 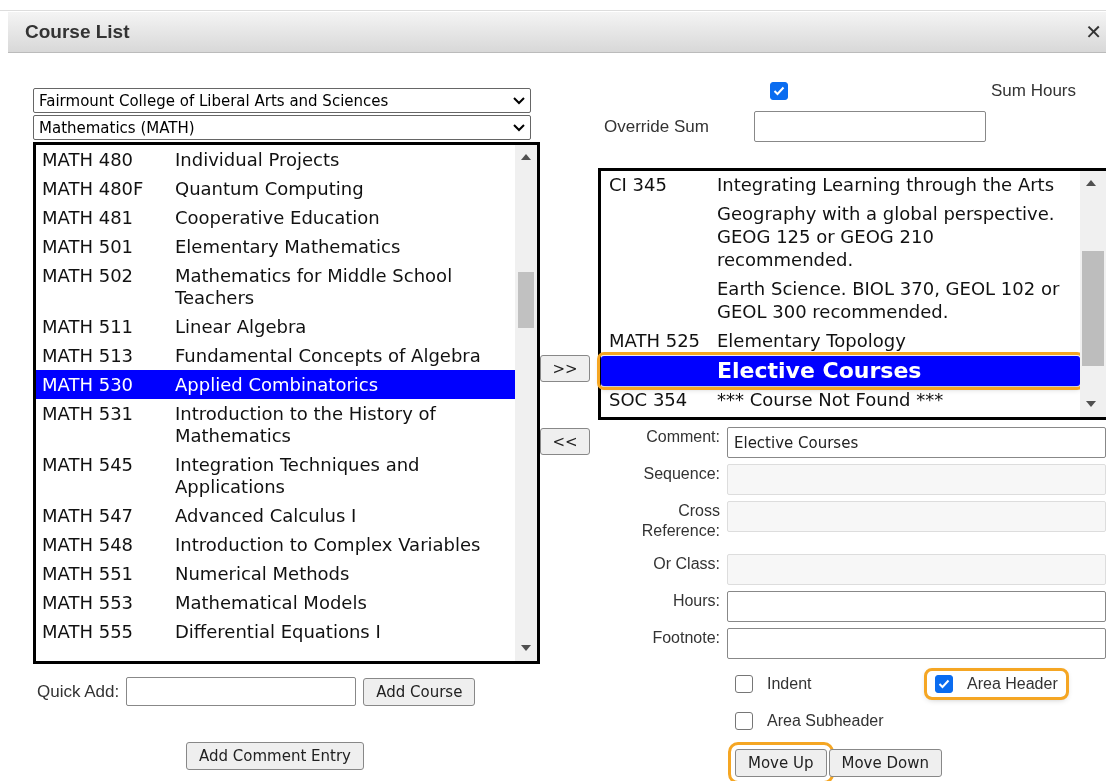 I want to click on course-item: MATH 513 Fundamental Concepts of Algebra, so click(x=275, y=355).